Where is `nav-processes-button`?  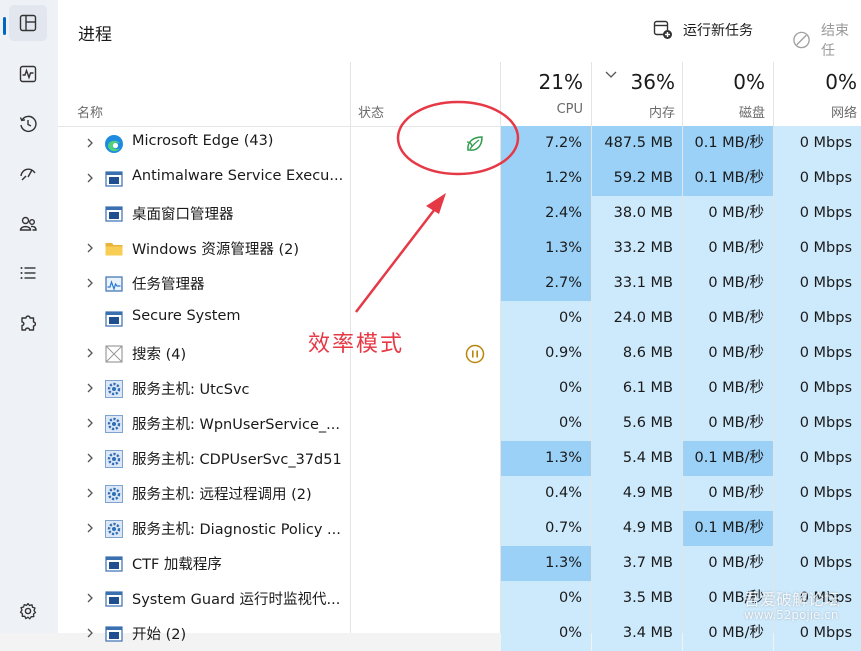
nav-processes-button is located at coordinates (25, 23).